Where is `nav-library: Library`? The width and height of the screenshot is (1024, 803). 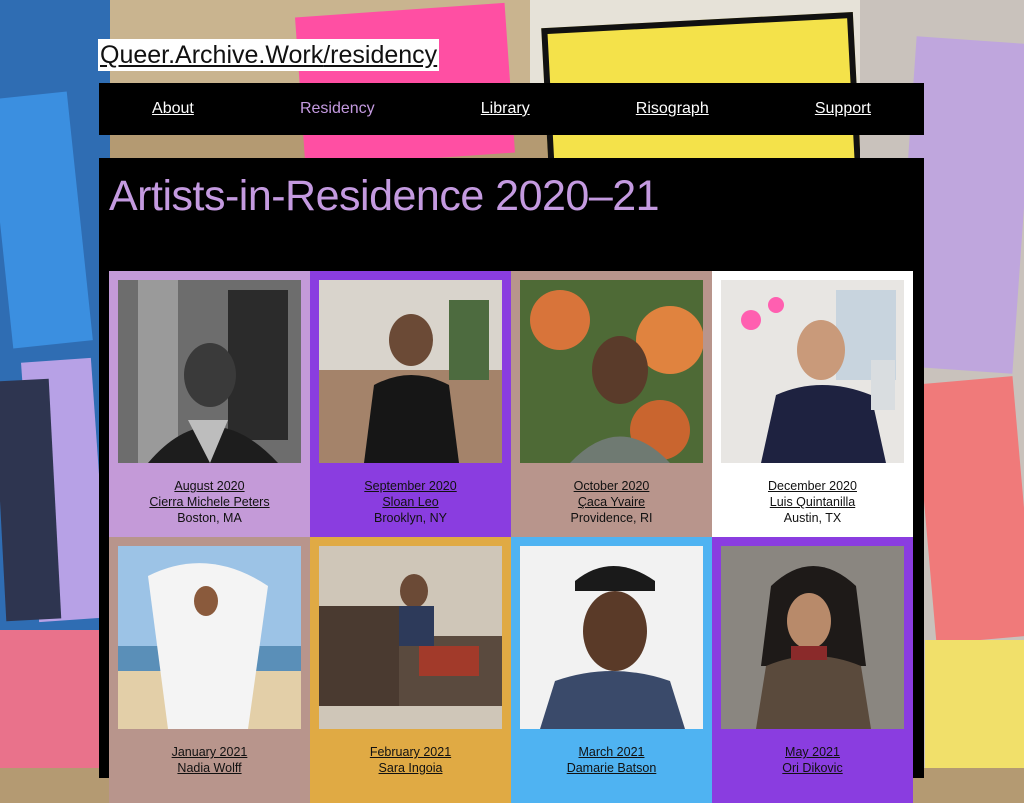
nav-library: Library is located at coordinates (505, 109).